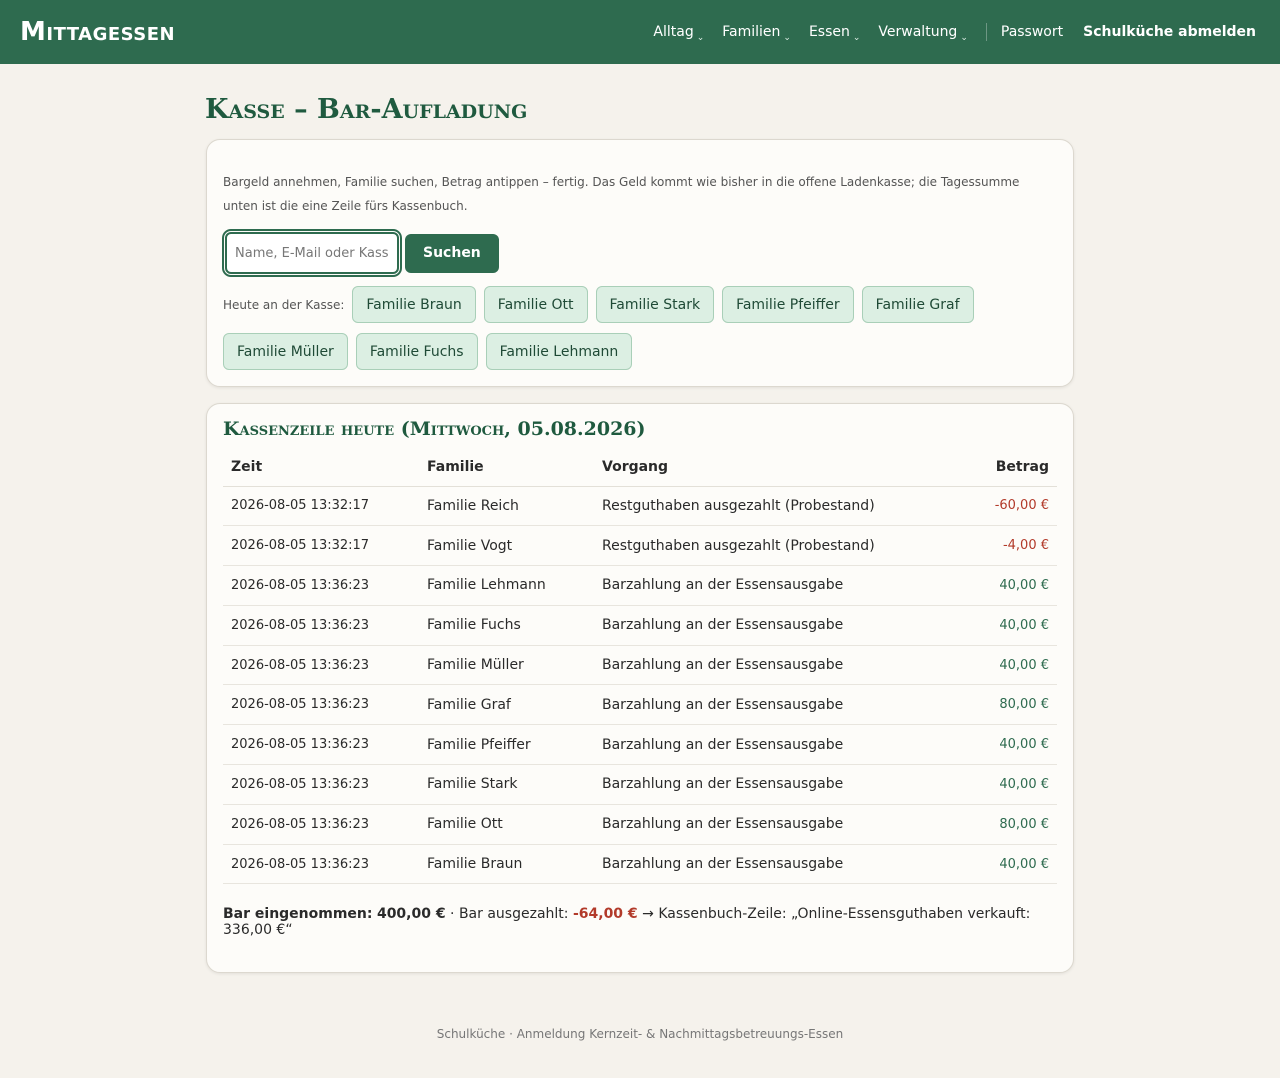 The width and height of the screenshot is (1280, 1078). What do you see at coordinates (986, 32) in the screenshot?
I see `nav-divider` at bounding box center [986, 32].